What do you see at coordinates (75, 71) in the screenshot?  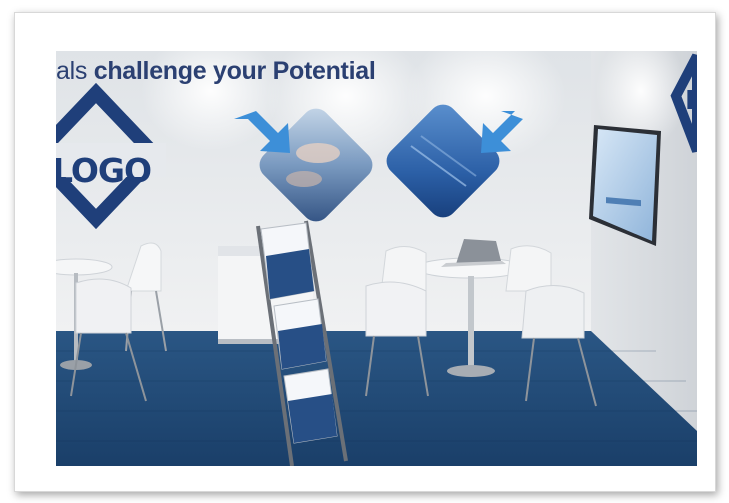 I see `wall-slogan-regular: als` at bounding box center [75, 71].